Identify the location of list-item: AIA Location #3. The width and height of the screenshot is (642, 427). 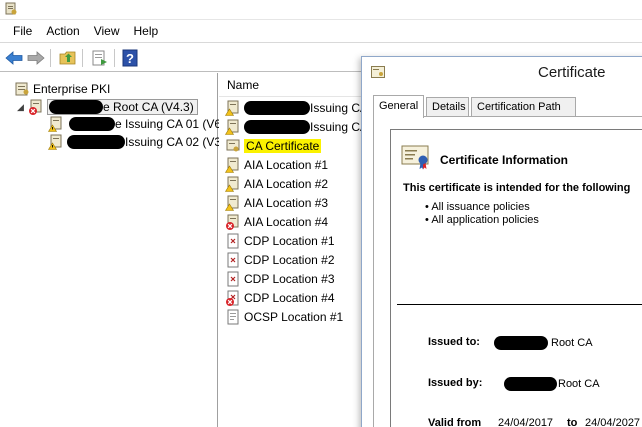
(276, 202).